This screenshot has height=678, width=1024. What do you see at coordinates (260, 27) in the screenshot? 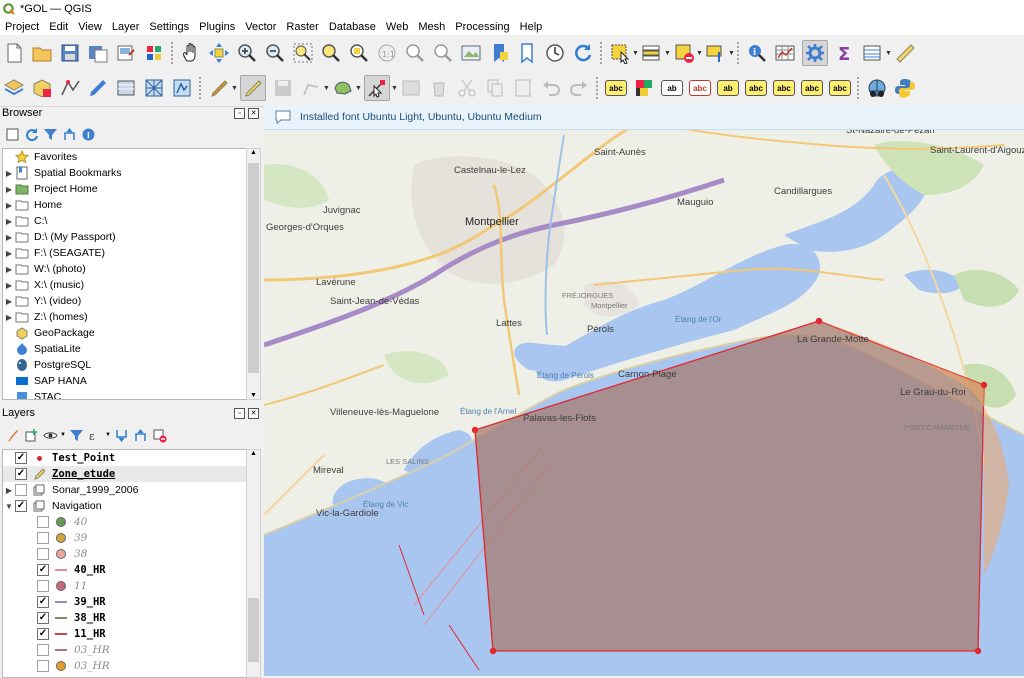
I see `menu-vector: Vector` at bounding box center [260, 27].